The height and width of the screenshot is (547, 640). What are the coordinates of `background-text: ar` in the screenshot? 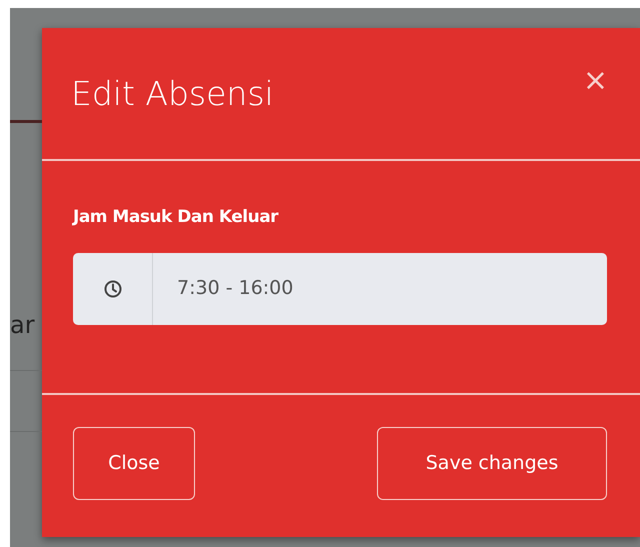 It's located at (22, 325).